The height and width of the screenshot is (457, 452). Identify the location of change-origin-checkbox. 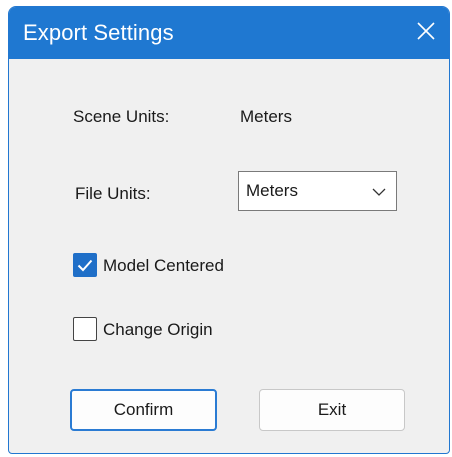
(85, 329).